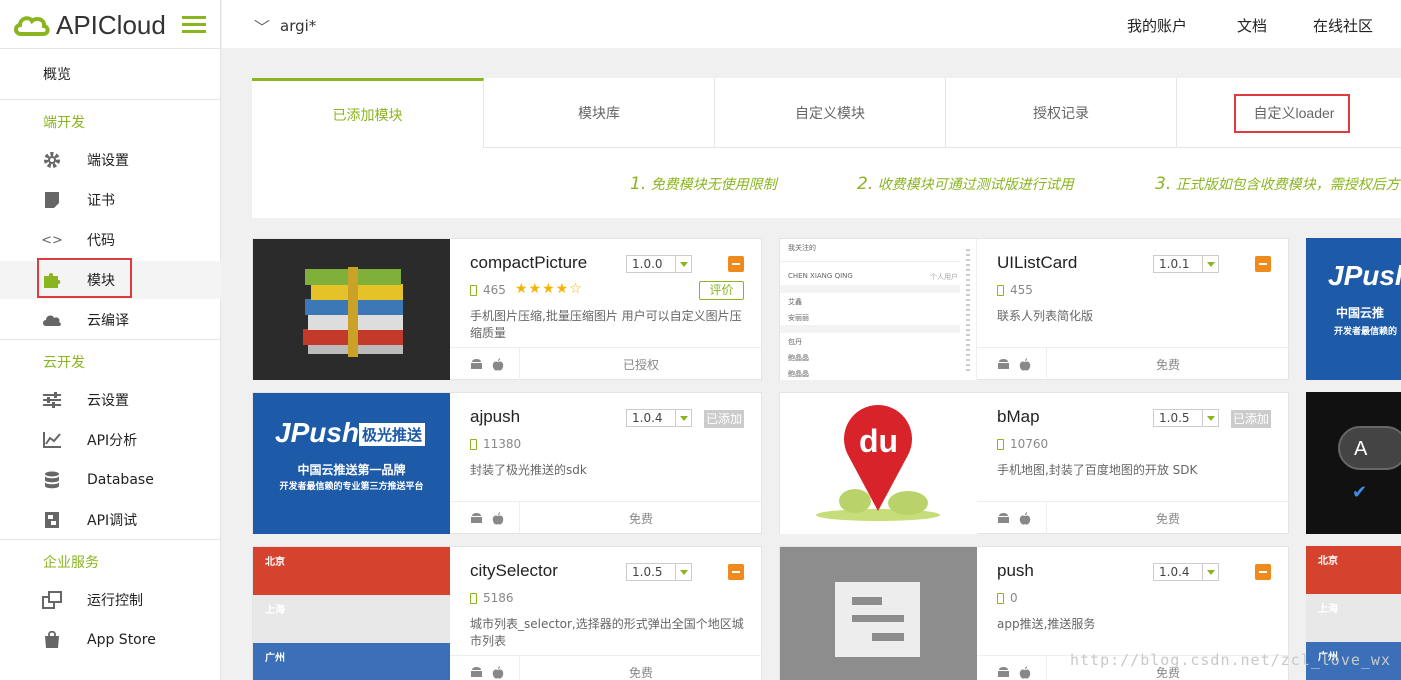  What do you see at coordinates (606, 364) in the screenshot?
I see `card-footer: 已授权` at bounding box center [606, 364].